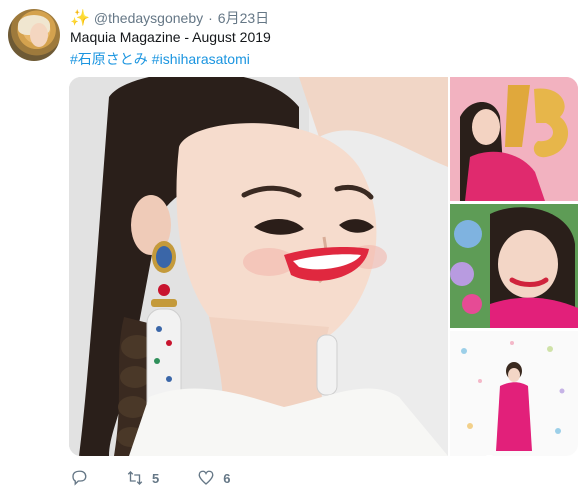 Image resolution: width=585 pixels, height=490 pixels. I want to click on tweet-actions: 5 6, so click(169, 478).